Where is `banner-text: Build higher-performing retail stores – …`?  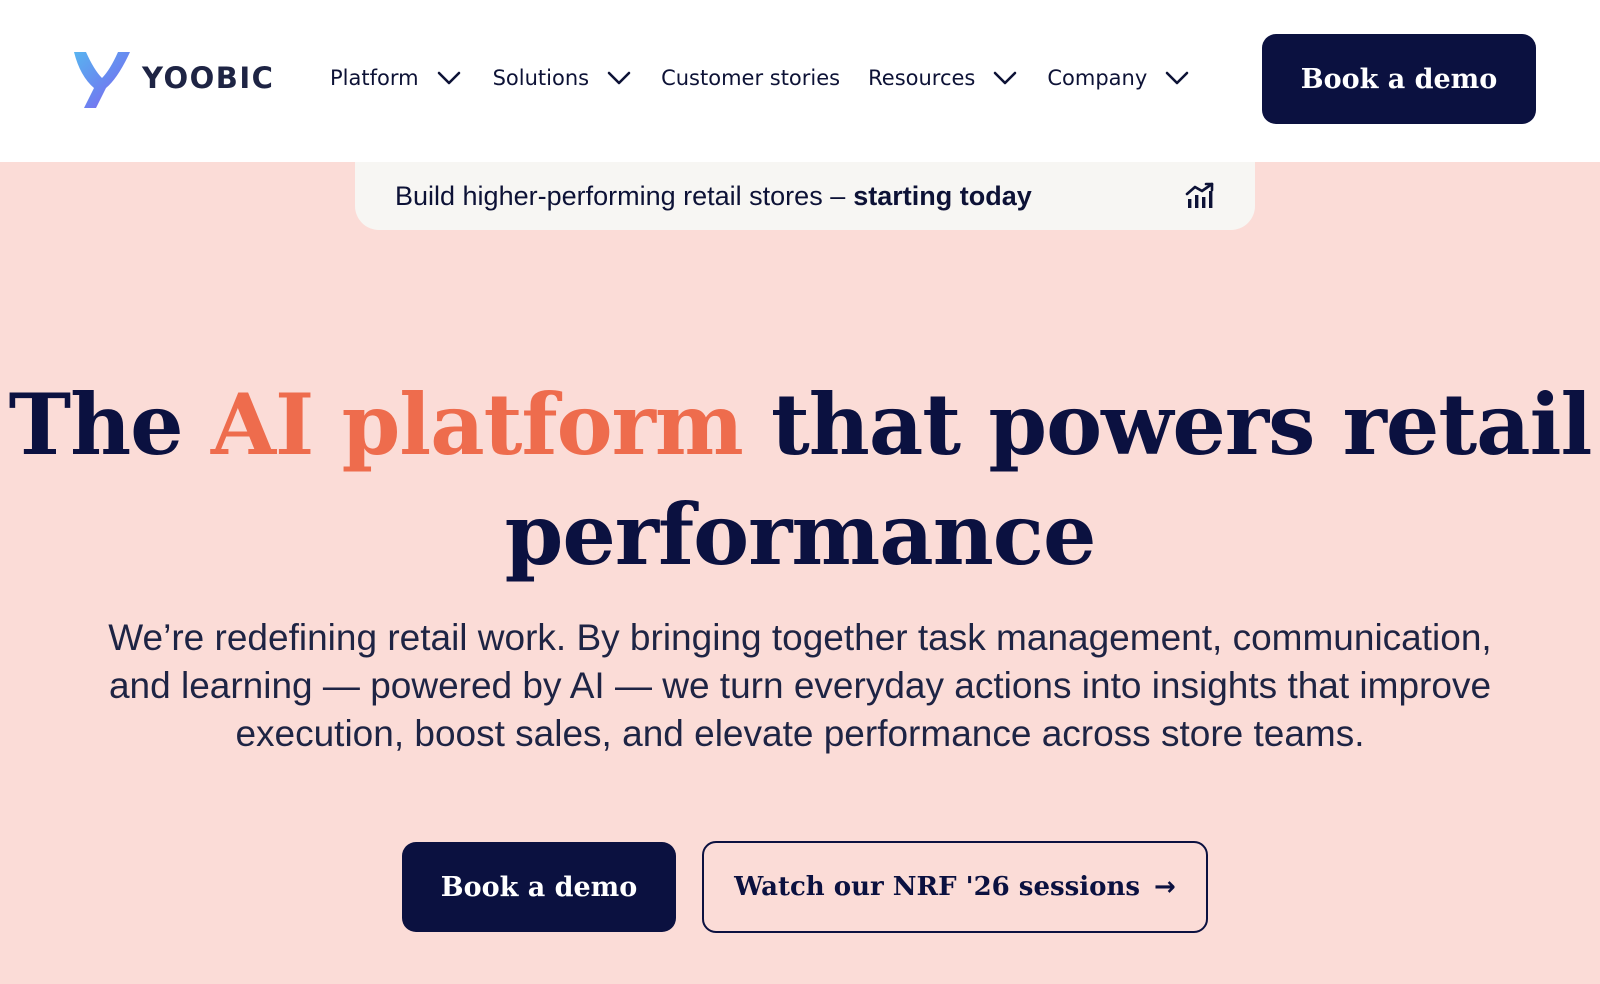
banner-text: Build higher-performing retail stores – … is located at coordinates (713, 196).